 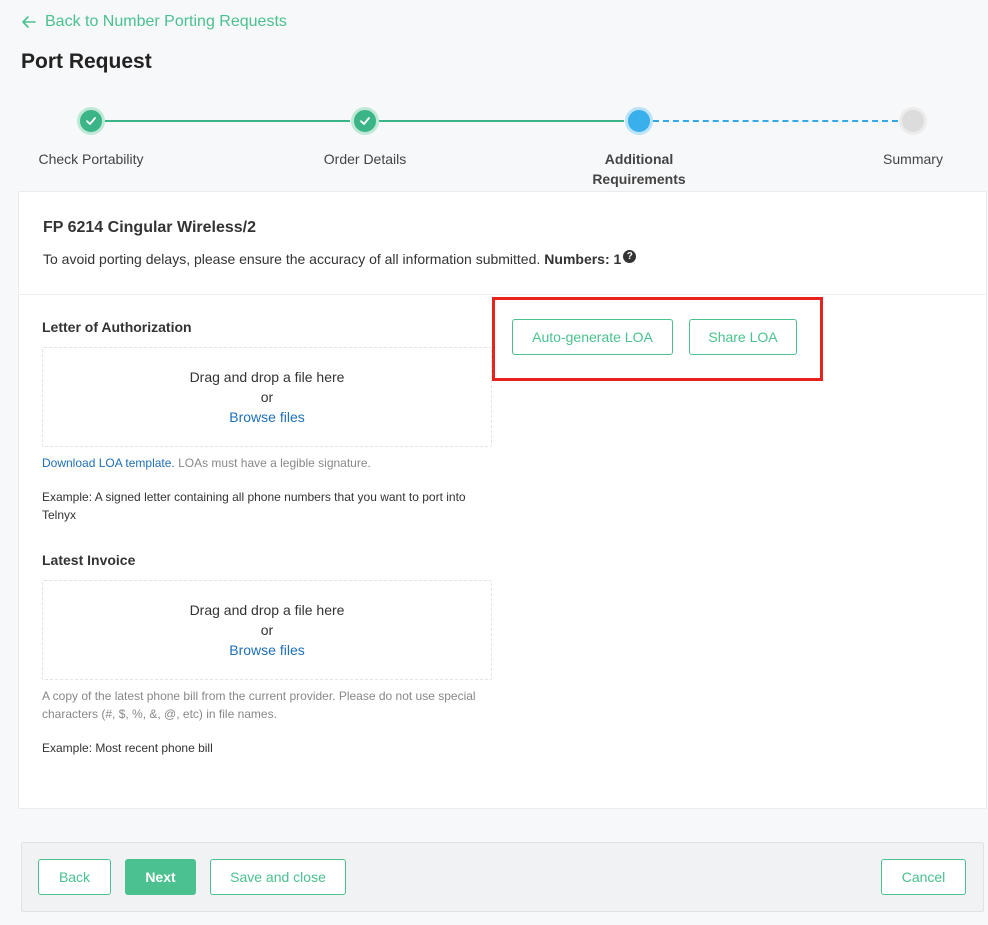 I want to click on step-label-check-portability: Check Portability, so click(x=91, y=159).